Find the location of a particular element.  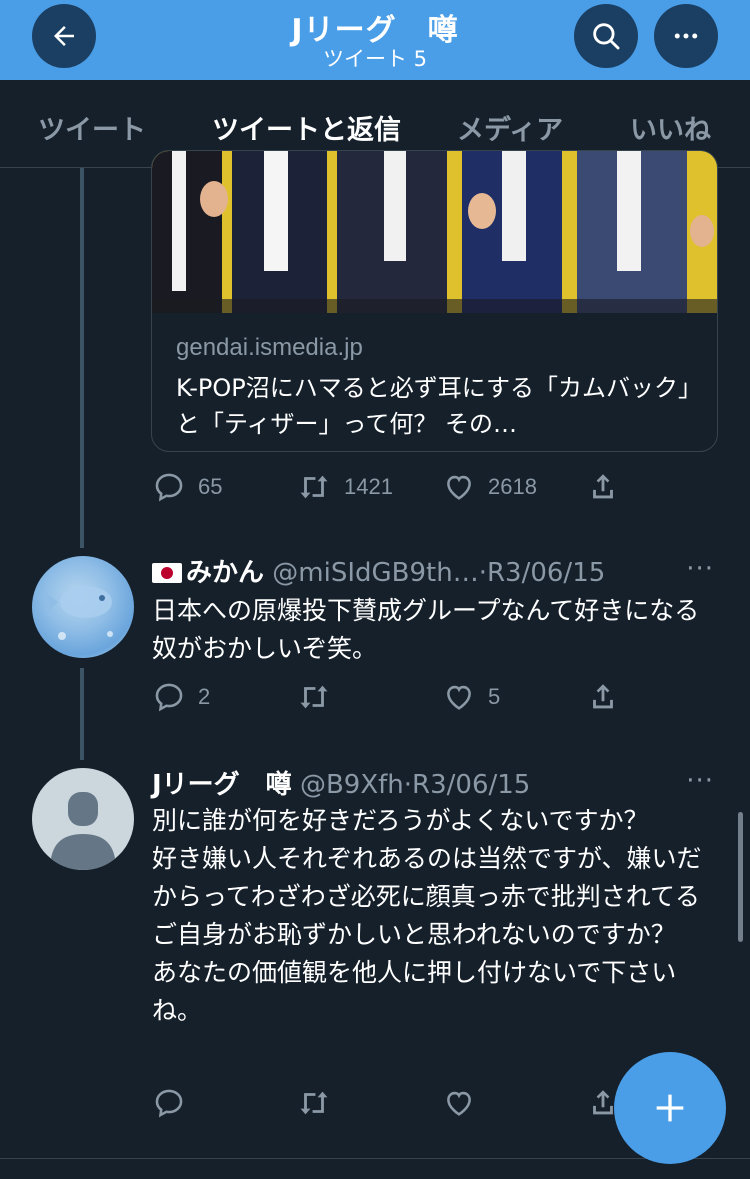

like-count: 2618 is located at coordinates (512, 486).